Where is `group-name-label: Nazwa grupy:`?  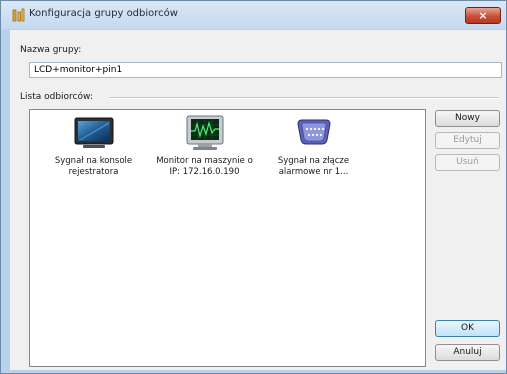
group-name-label: Nazwa grupy: is located at coordinates (51, 50).